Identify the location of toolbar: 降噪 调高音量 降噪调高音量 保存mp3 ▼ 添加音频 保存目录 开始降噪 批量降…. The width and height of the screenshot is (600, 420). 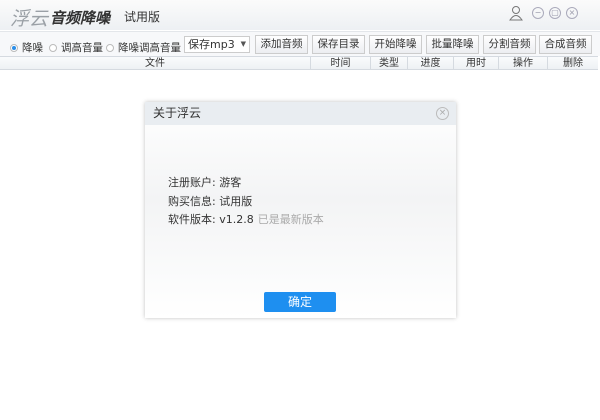
(300, 43).